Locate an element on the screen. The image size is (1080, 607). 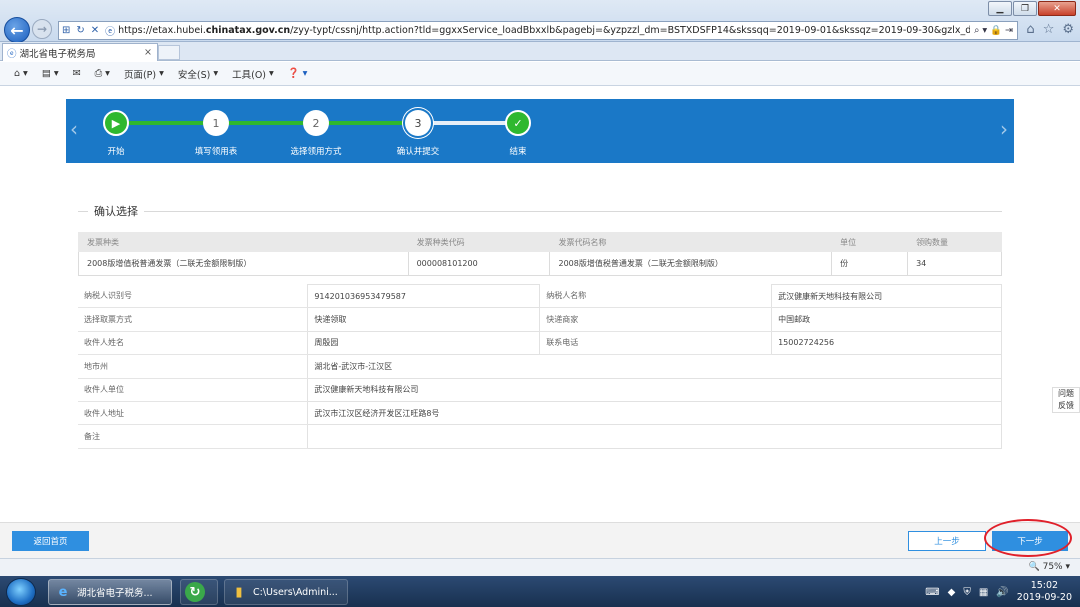
forward-arrow-icon: → is located at coordinates (42, 29).